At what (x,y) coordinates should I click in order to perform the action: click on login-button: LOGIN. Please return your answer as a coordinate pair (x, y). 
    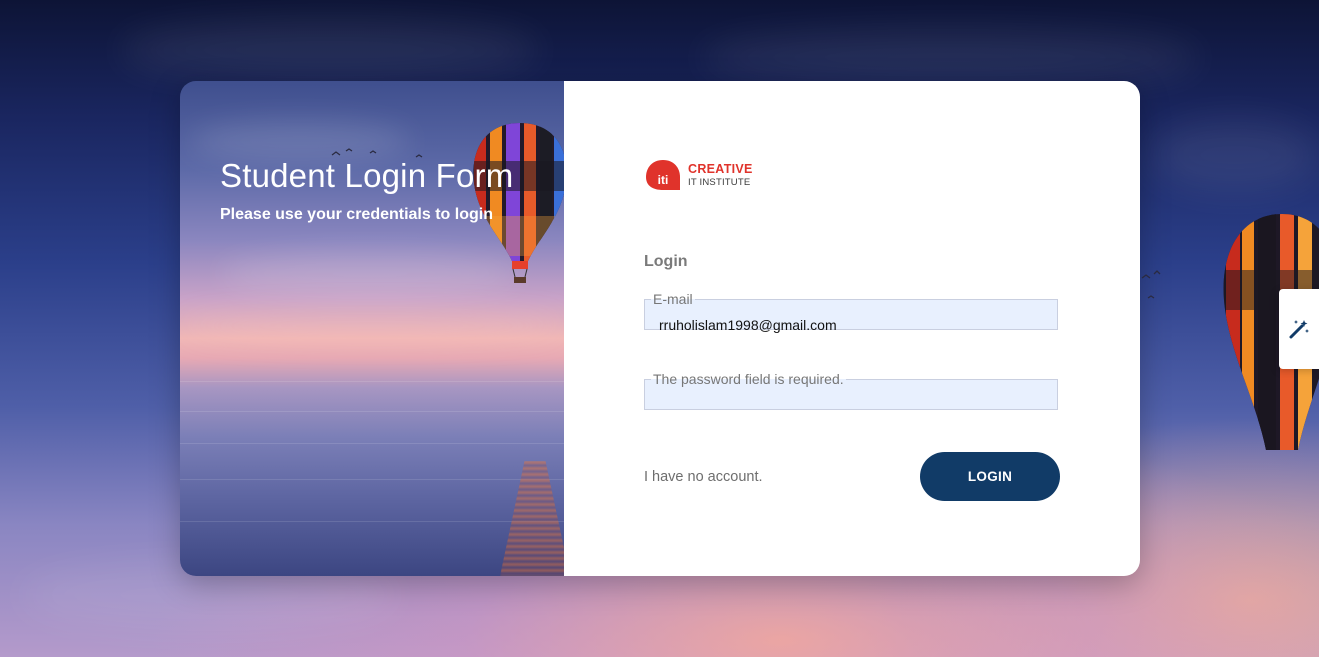
    Looking at the image, I should click on (990, 476).